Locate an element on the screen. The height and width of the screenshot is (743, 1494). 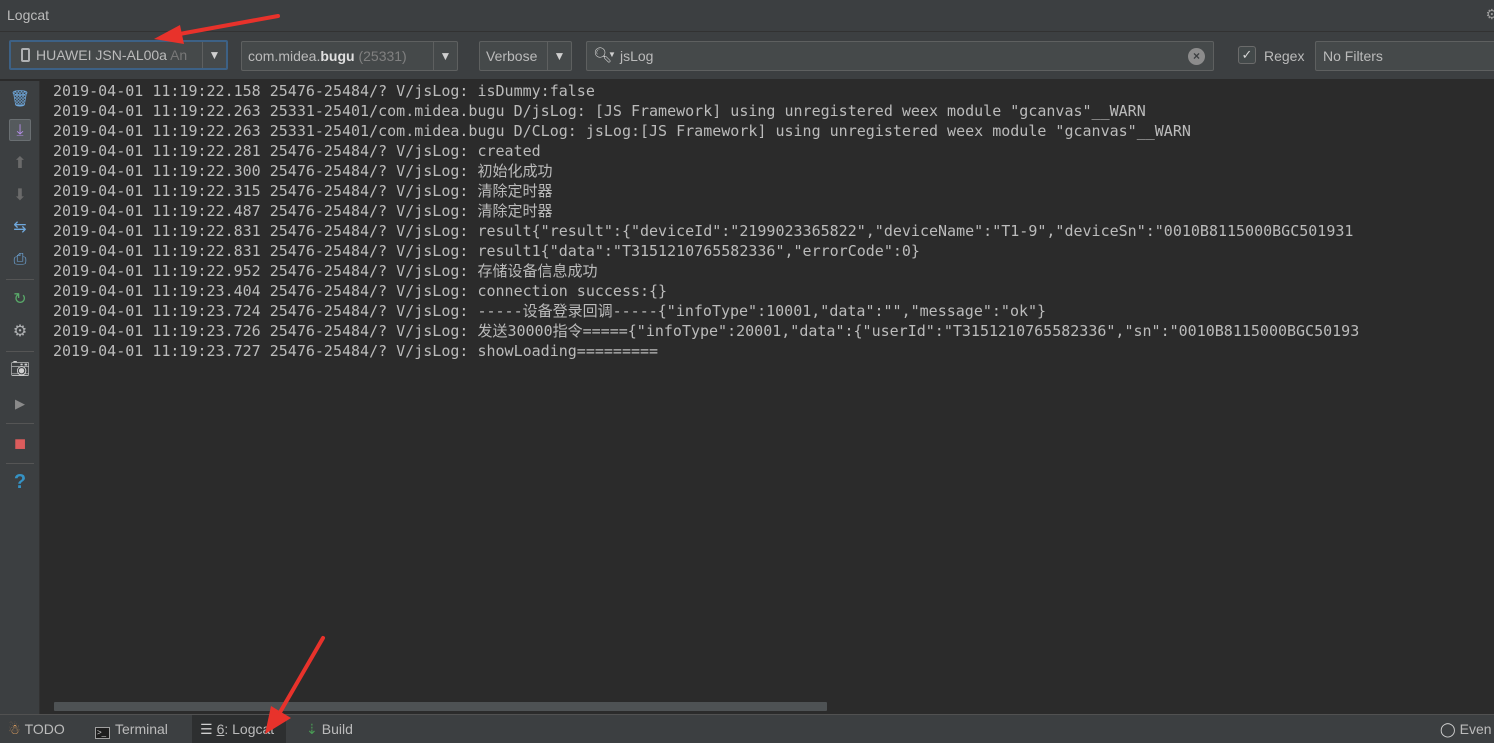
tab-event-log-label: Even is located at coordinates (1475, 729).